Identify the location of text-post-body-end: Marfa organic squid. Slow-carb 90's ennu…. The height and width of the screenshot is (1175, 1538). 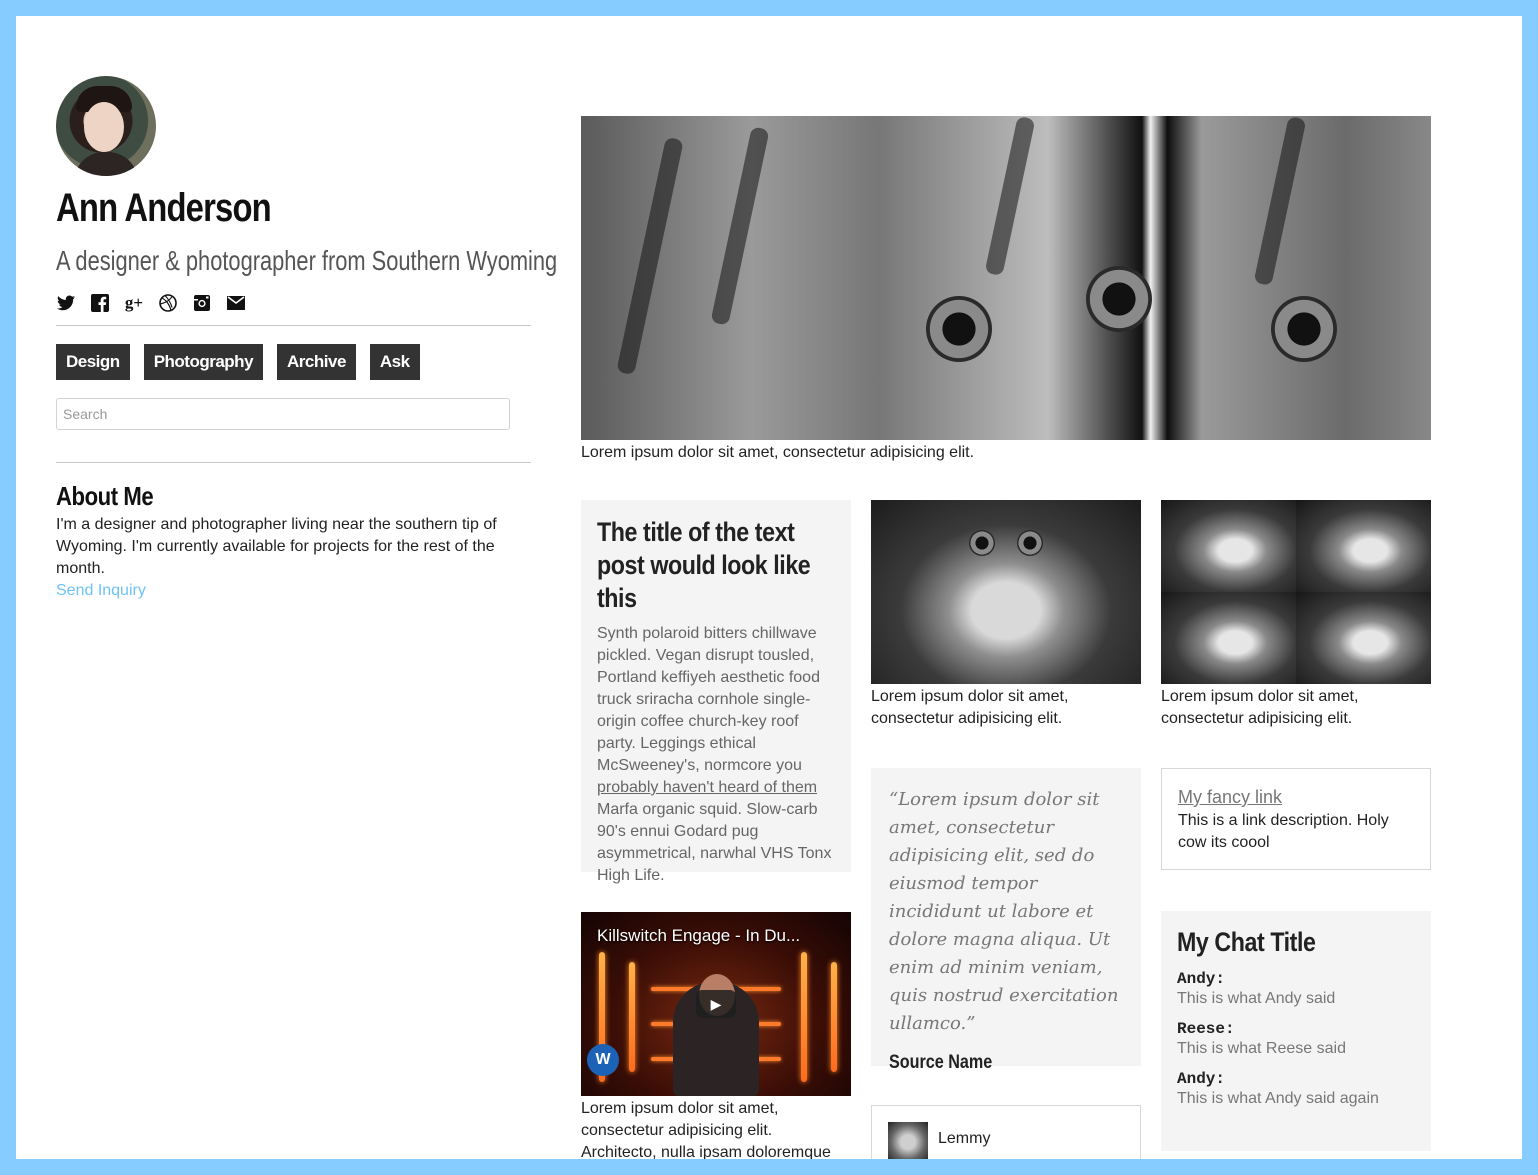
(714, 842).